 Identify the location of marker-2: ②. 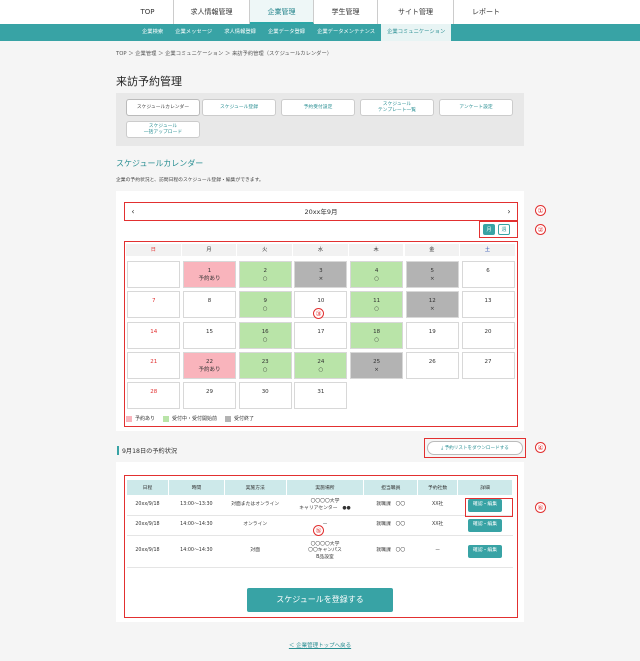
(540, 229).